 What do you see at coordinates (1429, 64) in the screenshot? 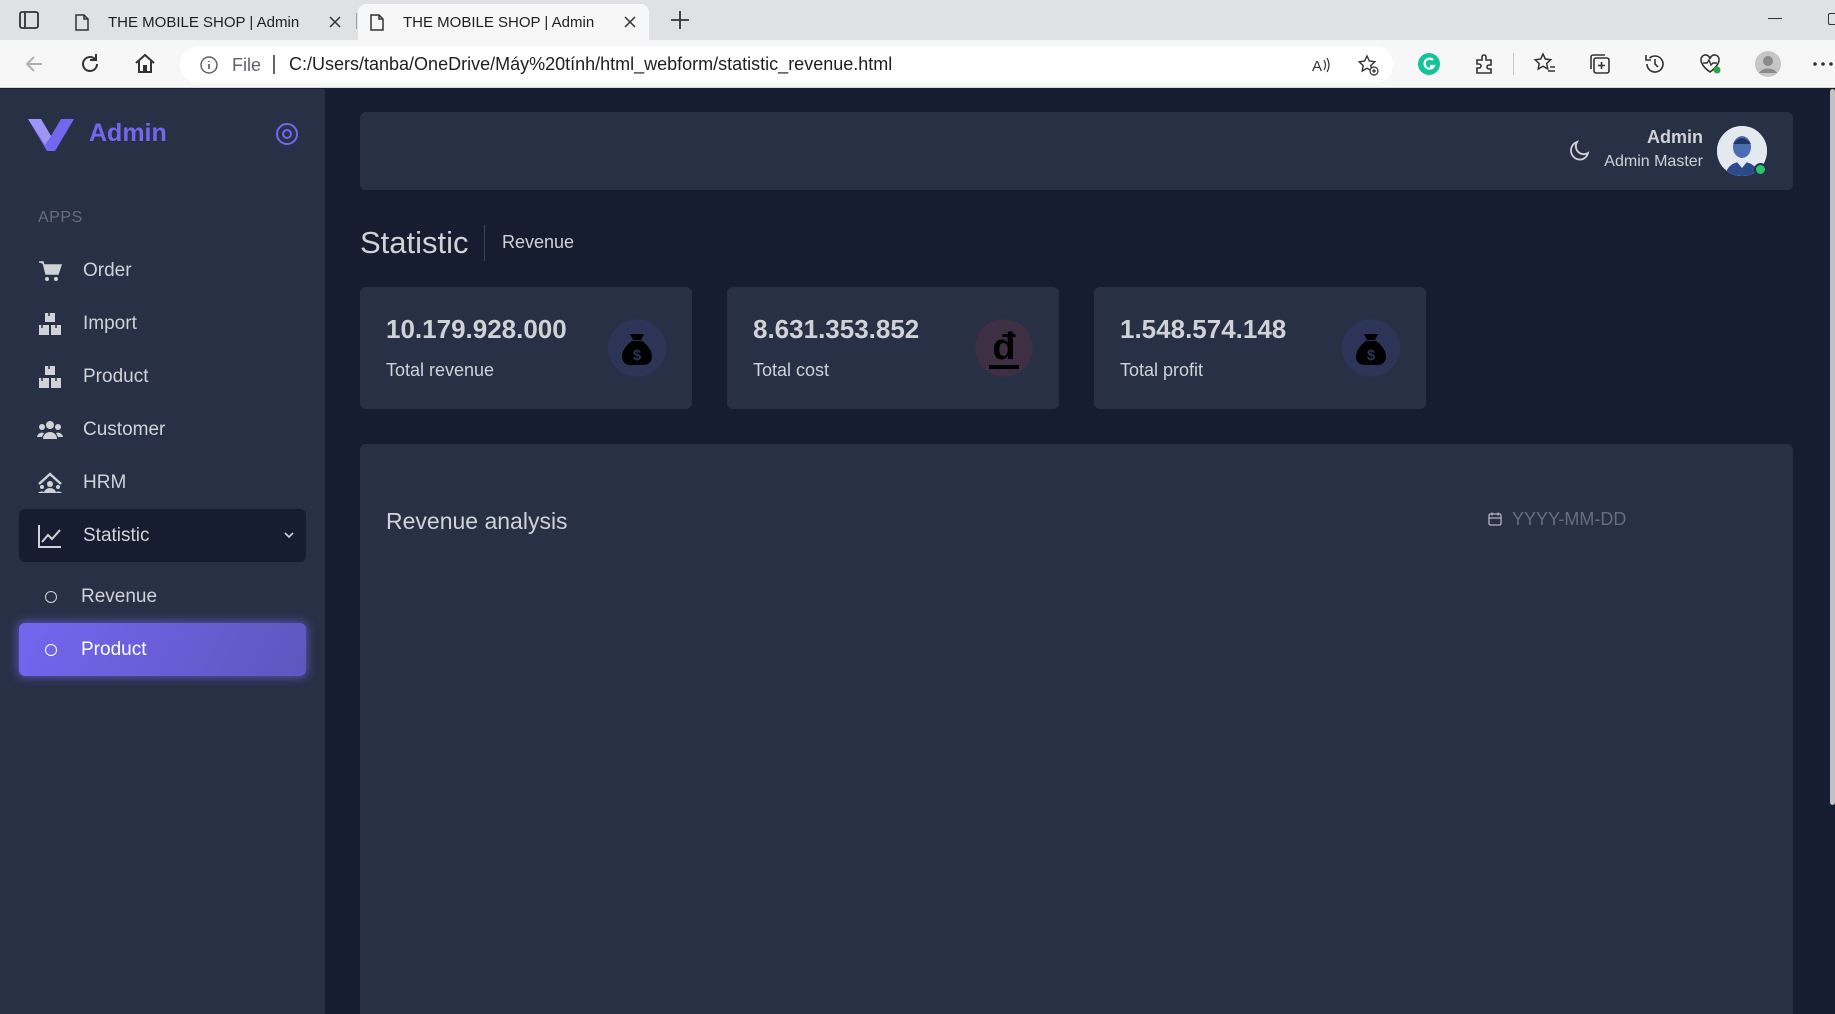
I see `grammarly-icon` at bounding box center [1429, 64].